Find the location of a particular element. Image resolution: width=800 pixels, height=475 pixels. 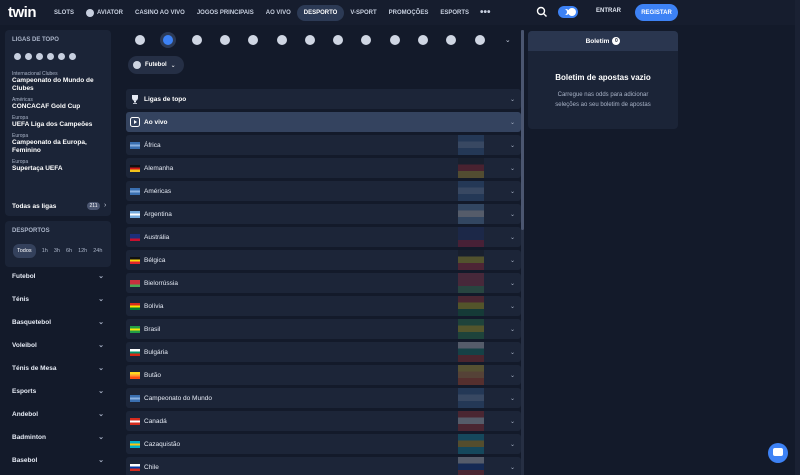

sport-tab-volleyball is located at coordinates (253, 40).